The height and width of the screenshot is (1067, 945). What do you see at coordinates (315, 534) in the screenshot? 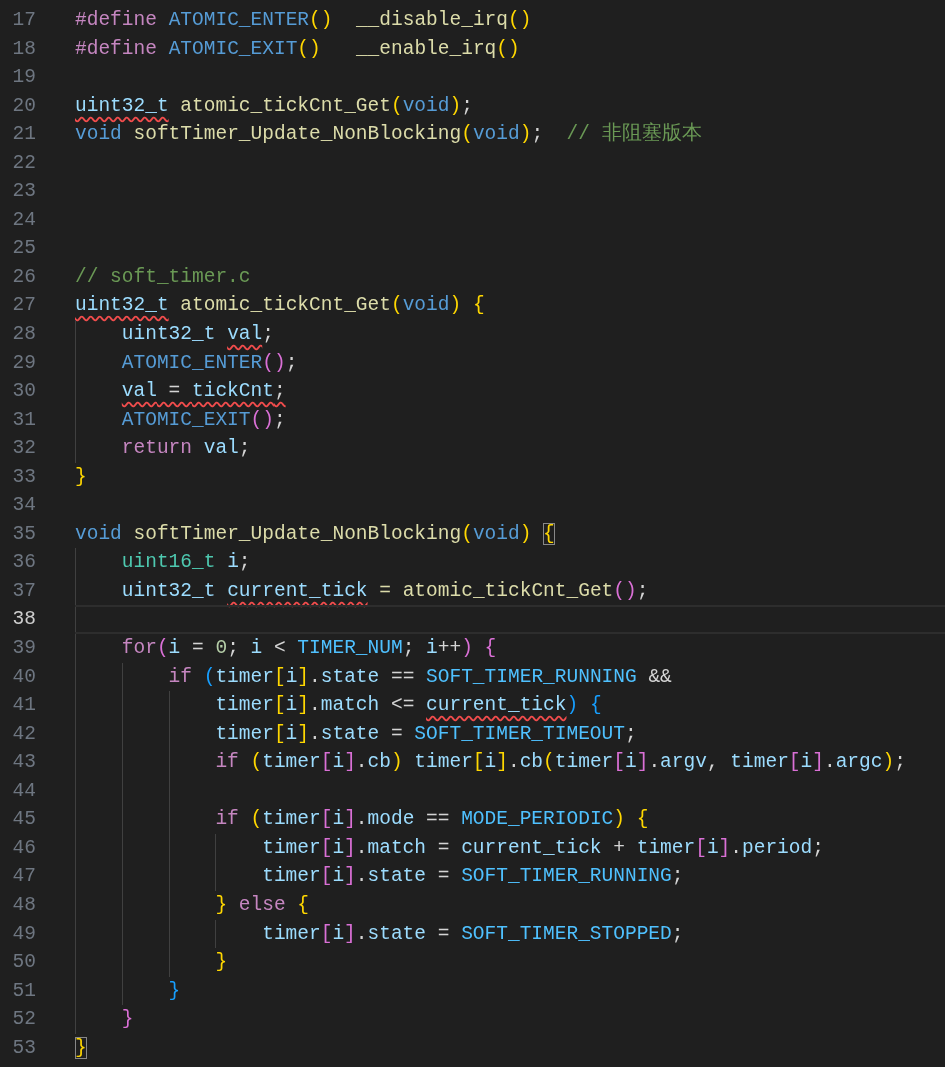
I see `code-line: void softTimer_Update_NonBlocking(void) {` at bounding box center [315, 534].